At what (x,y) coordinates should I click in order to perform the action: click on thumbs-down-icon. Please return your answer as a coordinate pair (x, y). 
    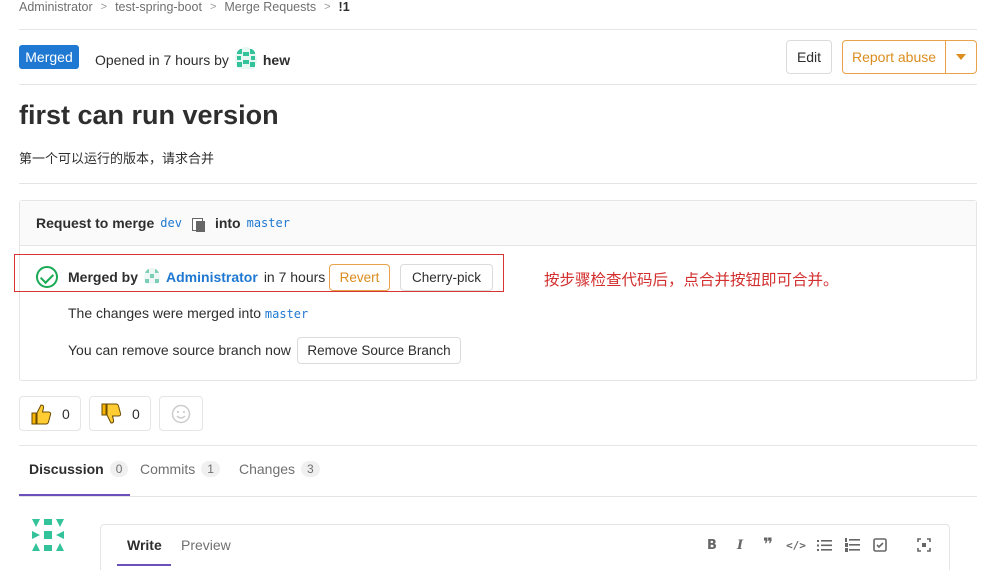
    Looking at the image, I should click on (111, 413).